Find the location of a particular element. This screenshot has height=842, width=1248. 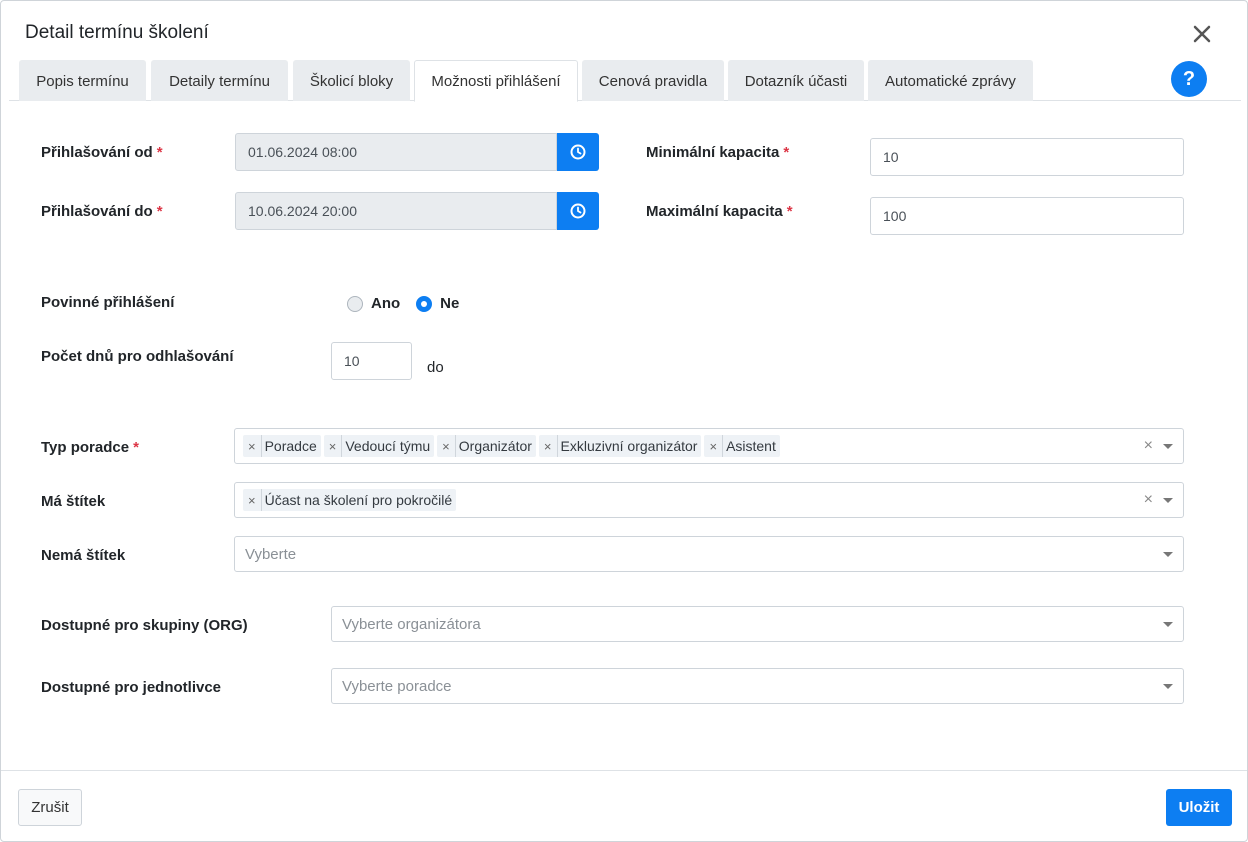

tab-dotaznik-ucasti: Dotazník účasti is located at coordinates (796, 80).